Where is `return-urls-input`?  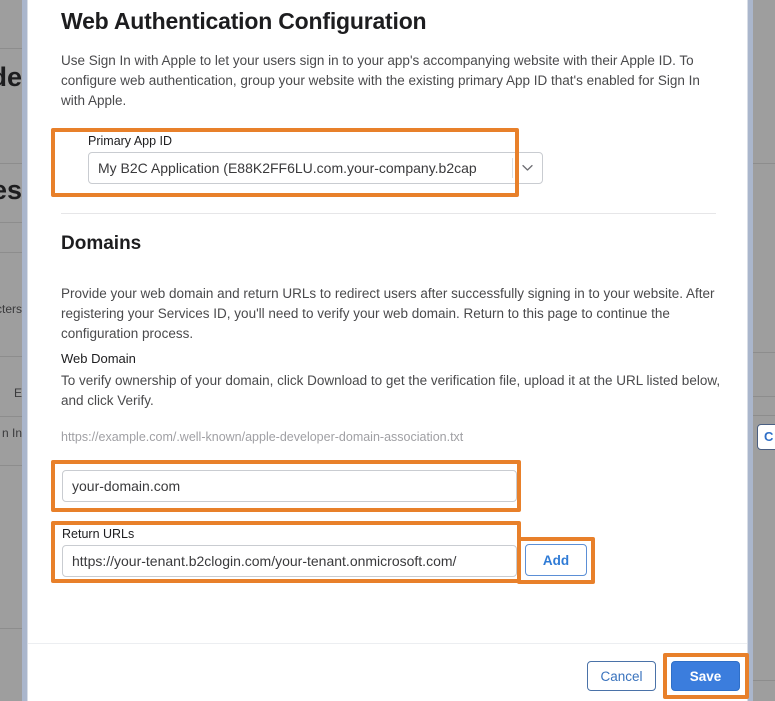 return-urls-input is located at coordinates (289, 561).